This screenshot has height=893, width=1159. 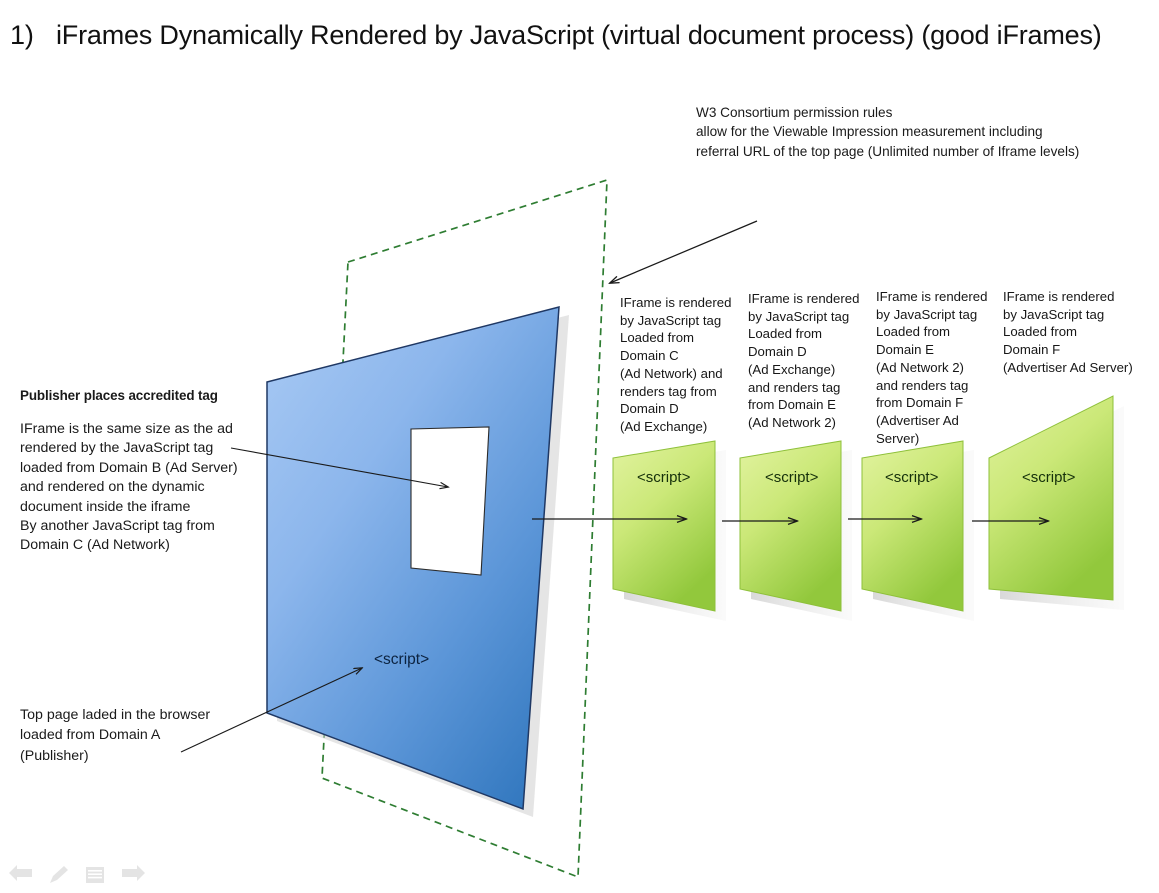 I want to click on publisher-heading: Publisher places accredited tag, so click(x=119, y=395).